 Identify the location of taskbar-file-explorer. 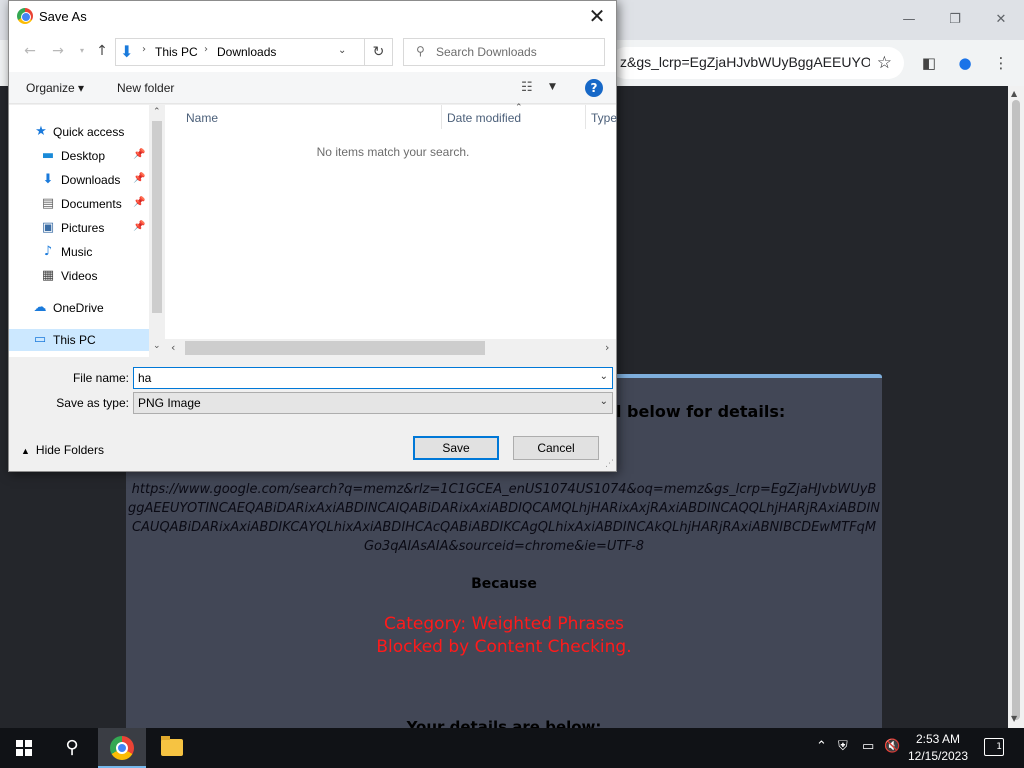
(172, 748).